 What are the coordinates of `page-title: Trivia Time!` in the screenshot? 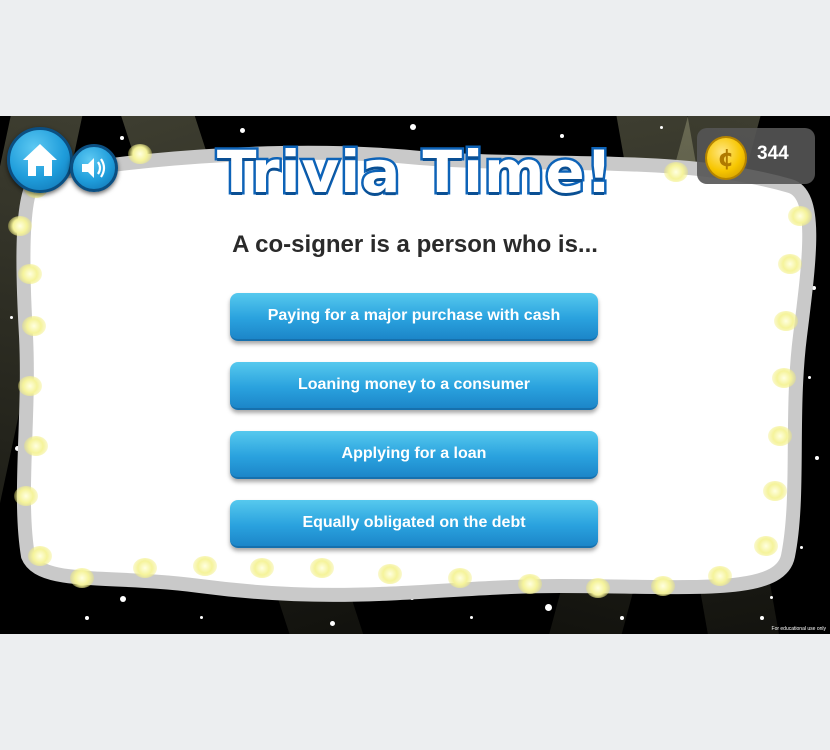 It's located at (414, 172).